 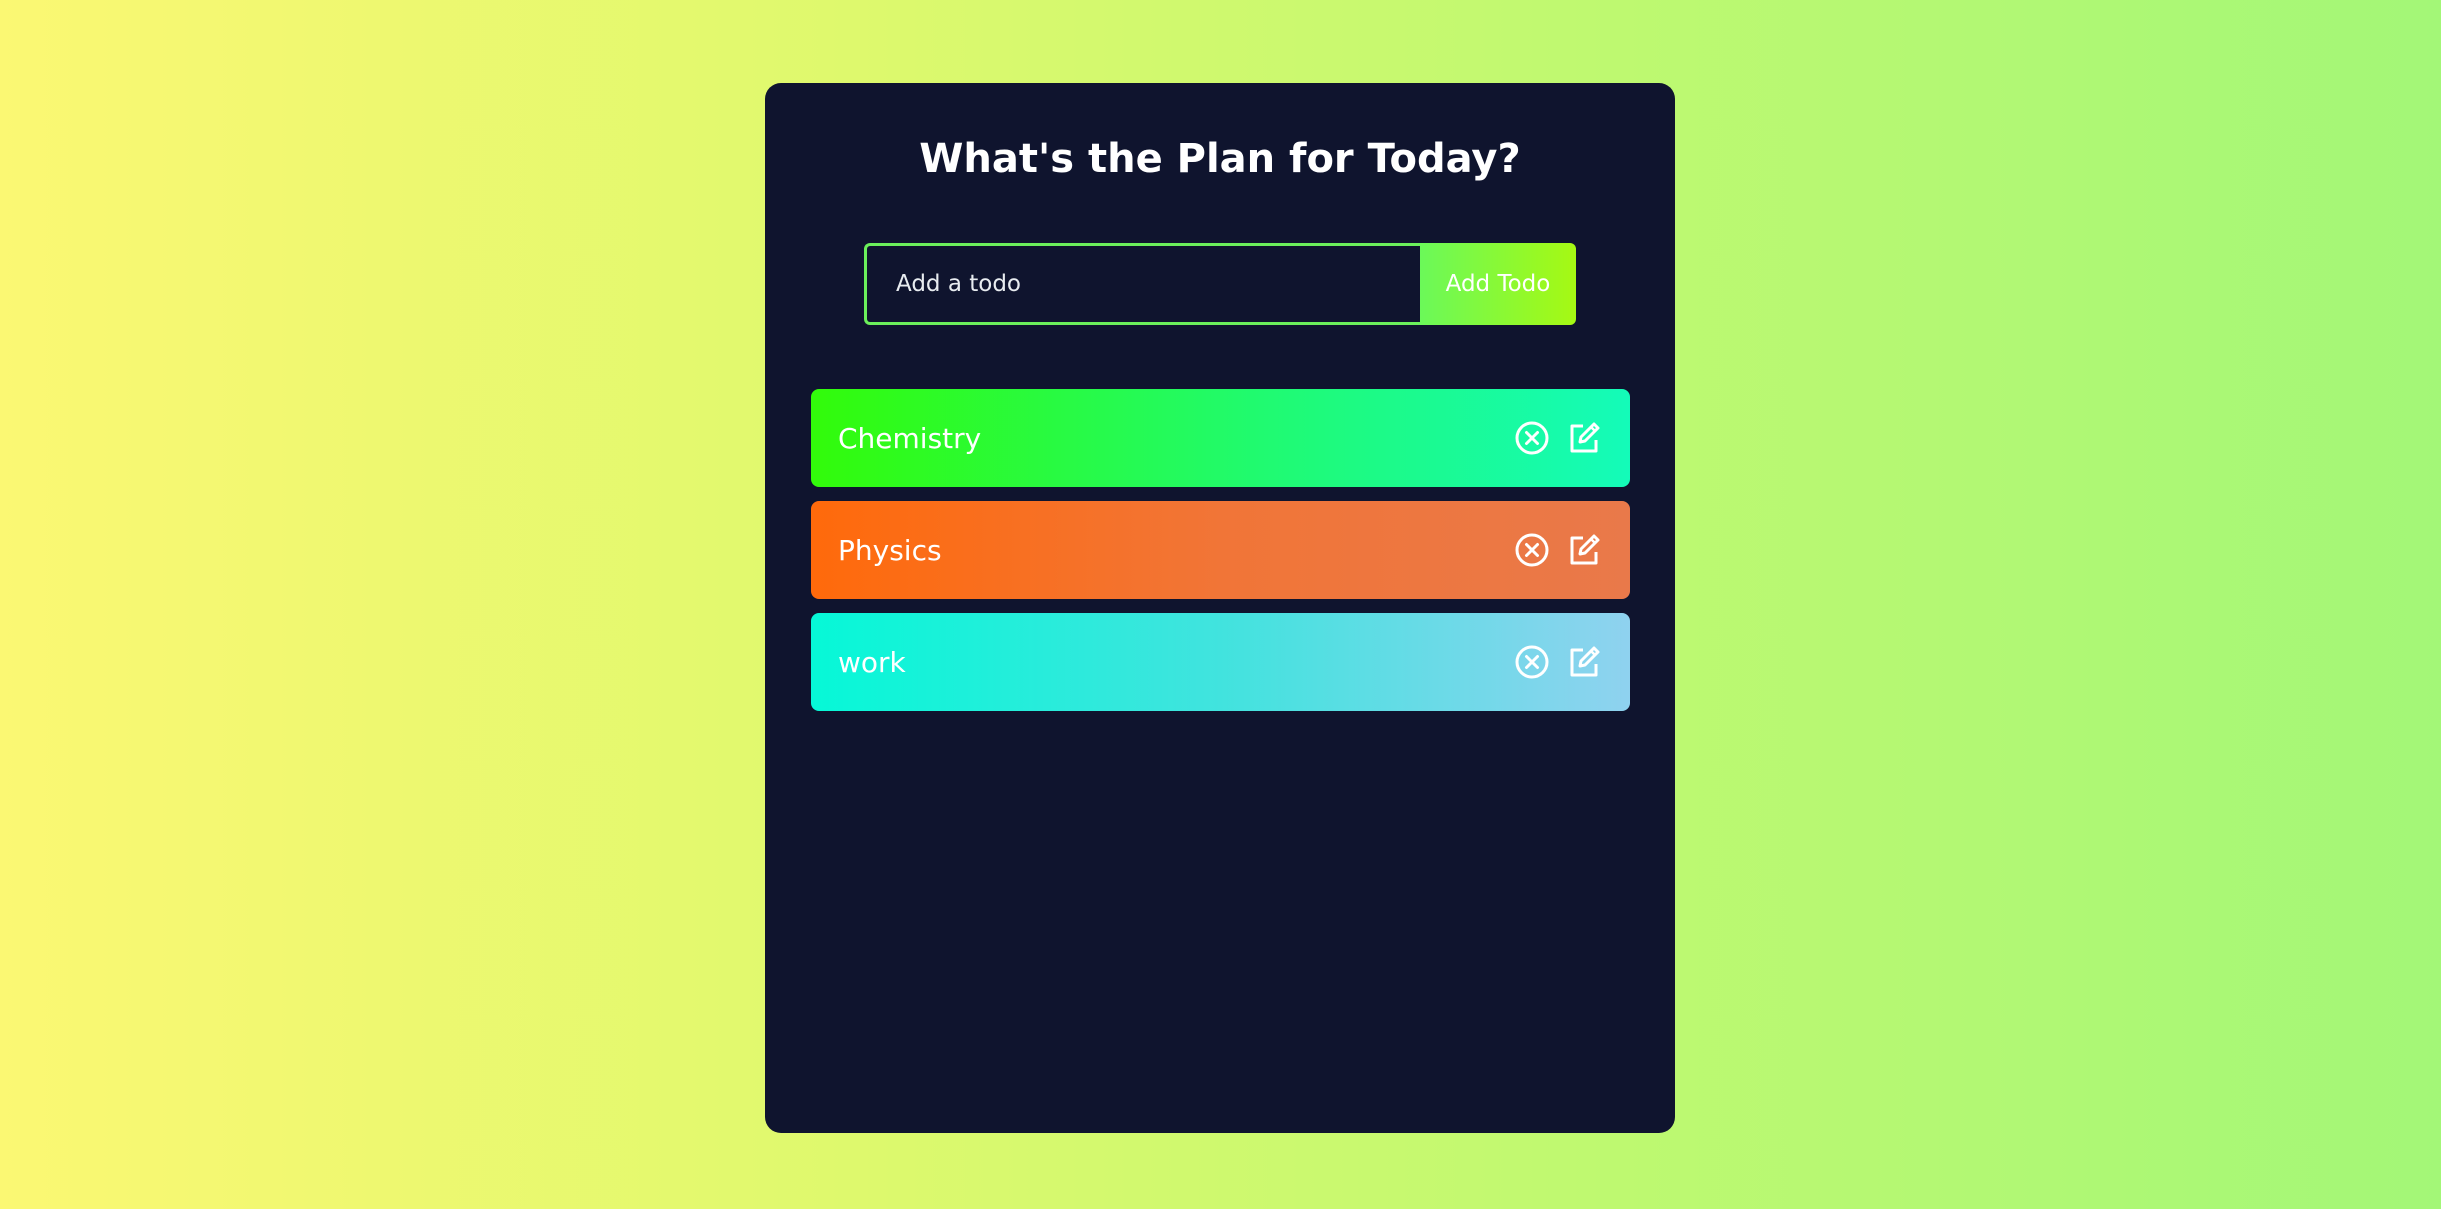 What do you see at coordinates (1220, 159) in the screenshot?
I see `page-title: What's the Plan for Today?` at bounding box center [1220, 159].